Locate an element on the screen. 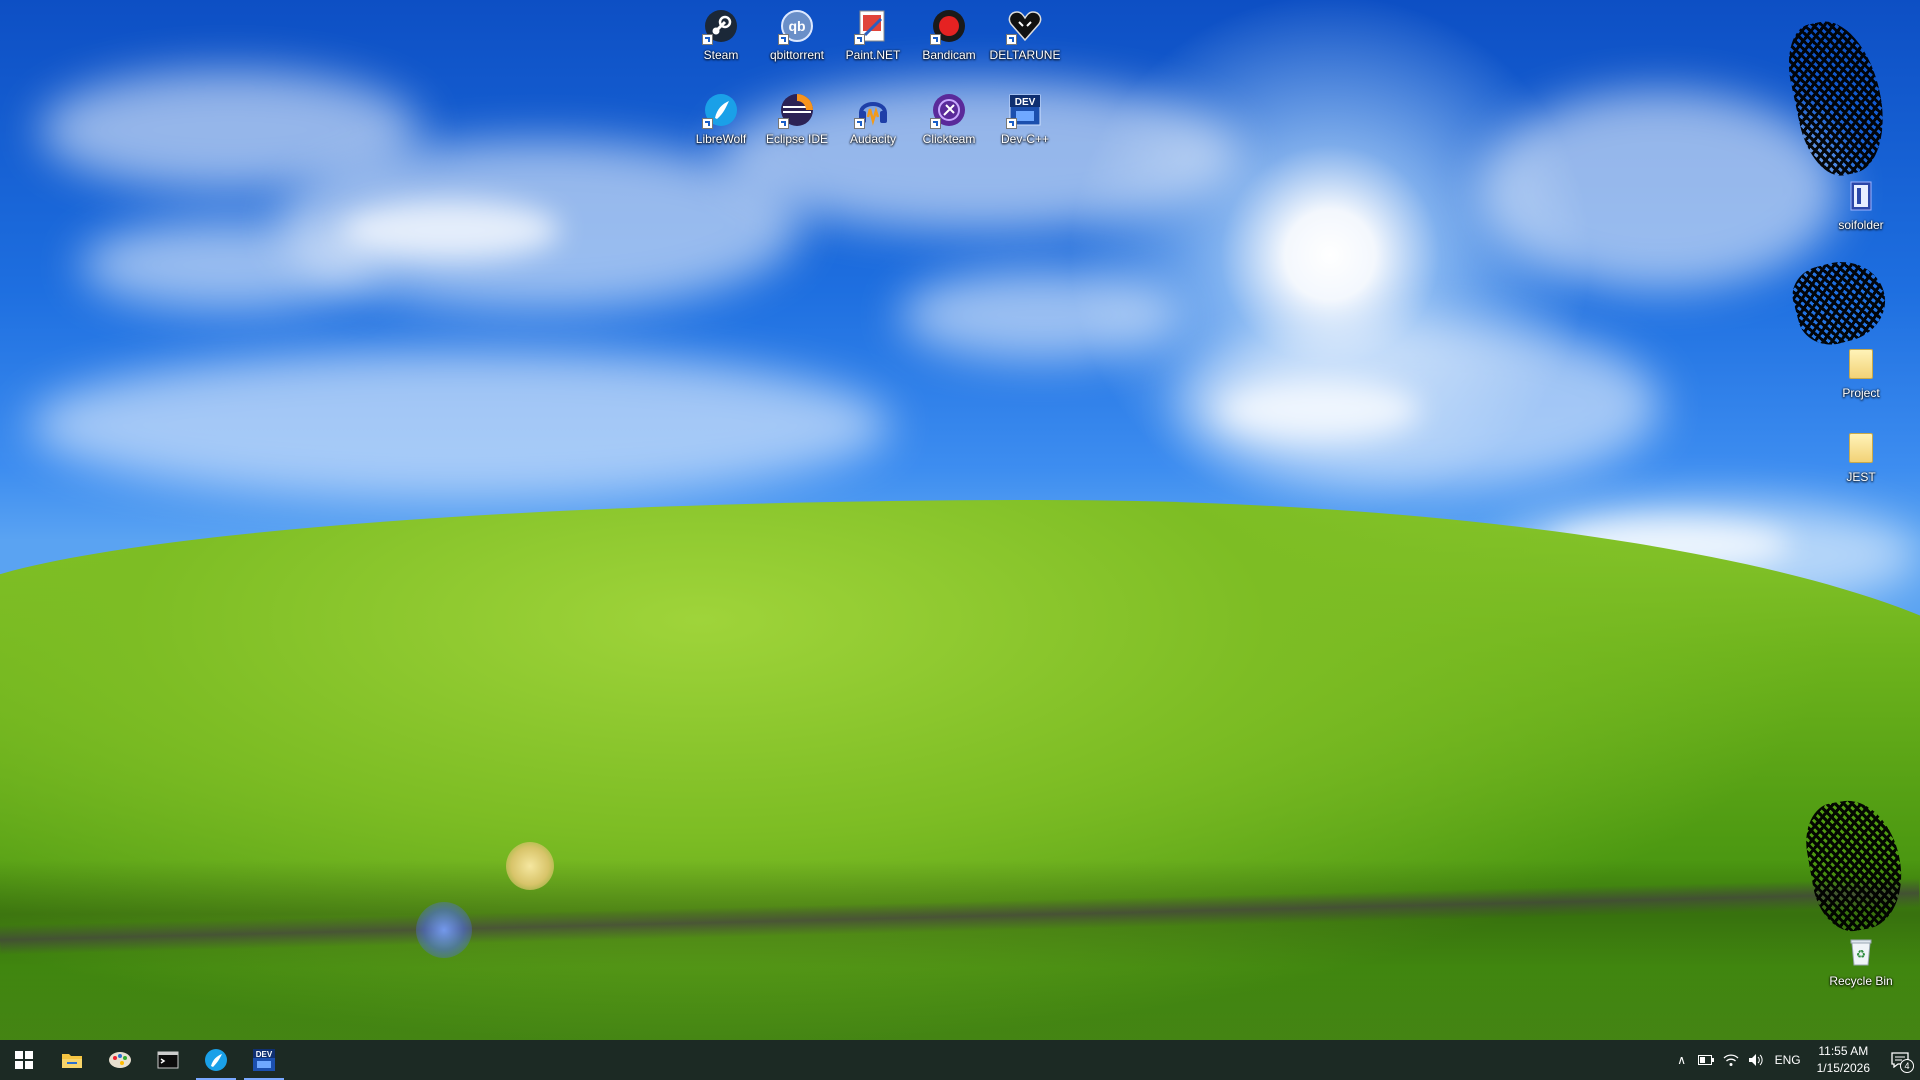  svg-text: qb is located at coordinates (796, 26).